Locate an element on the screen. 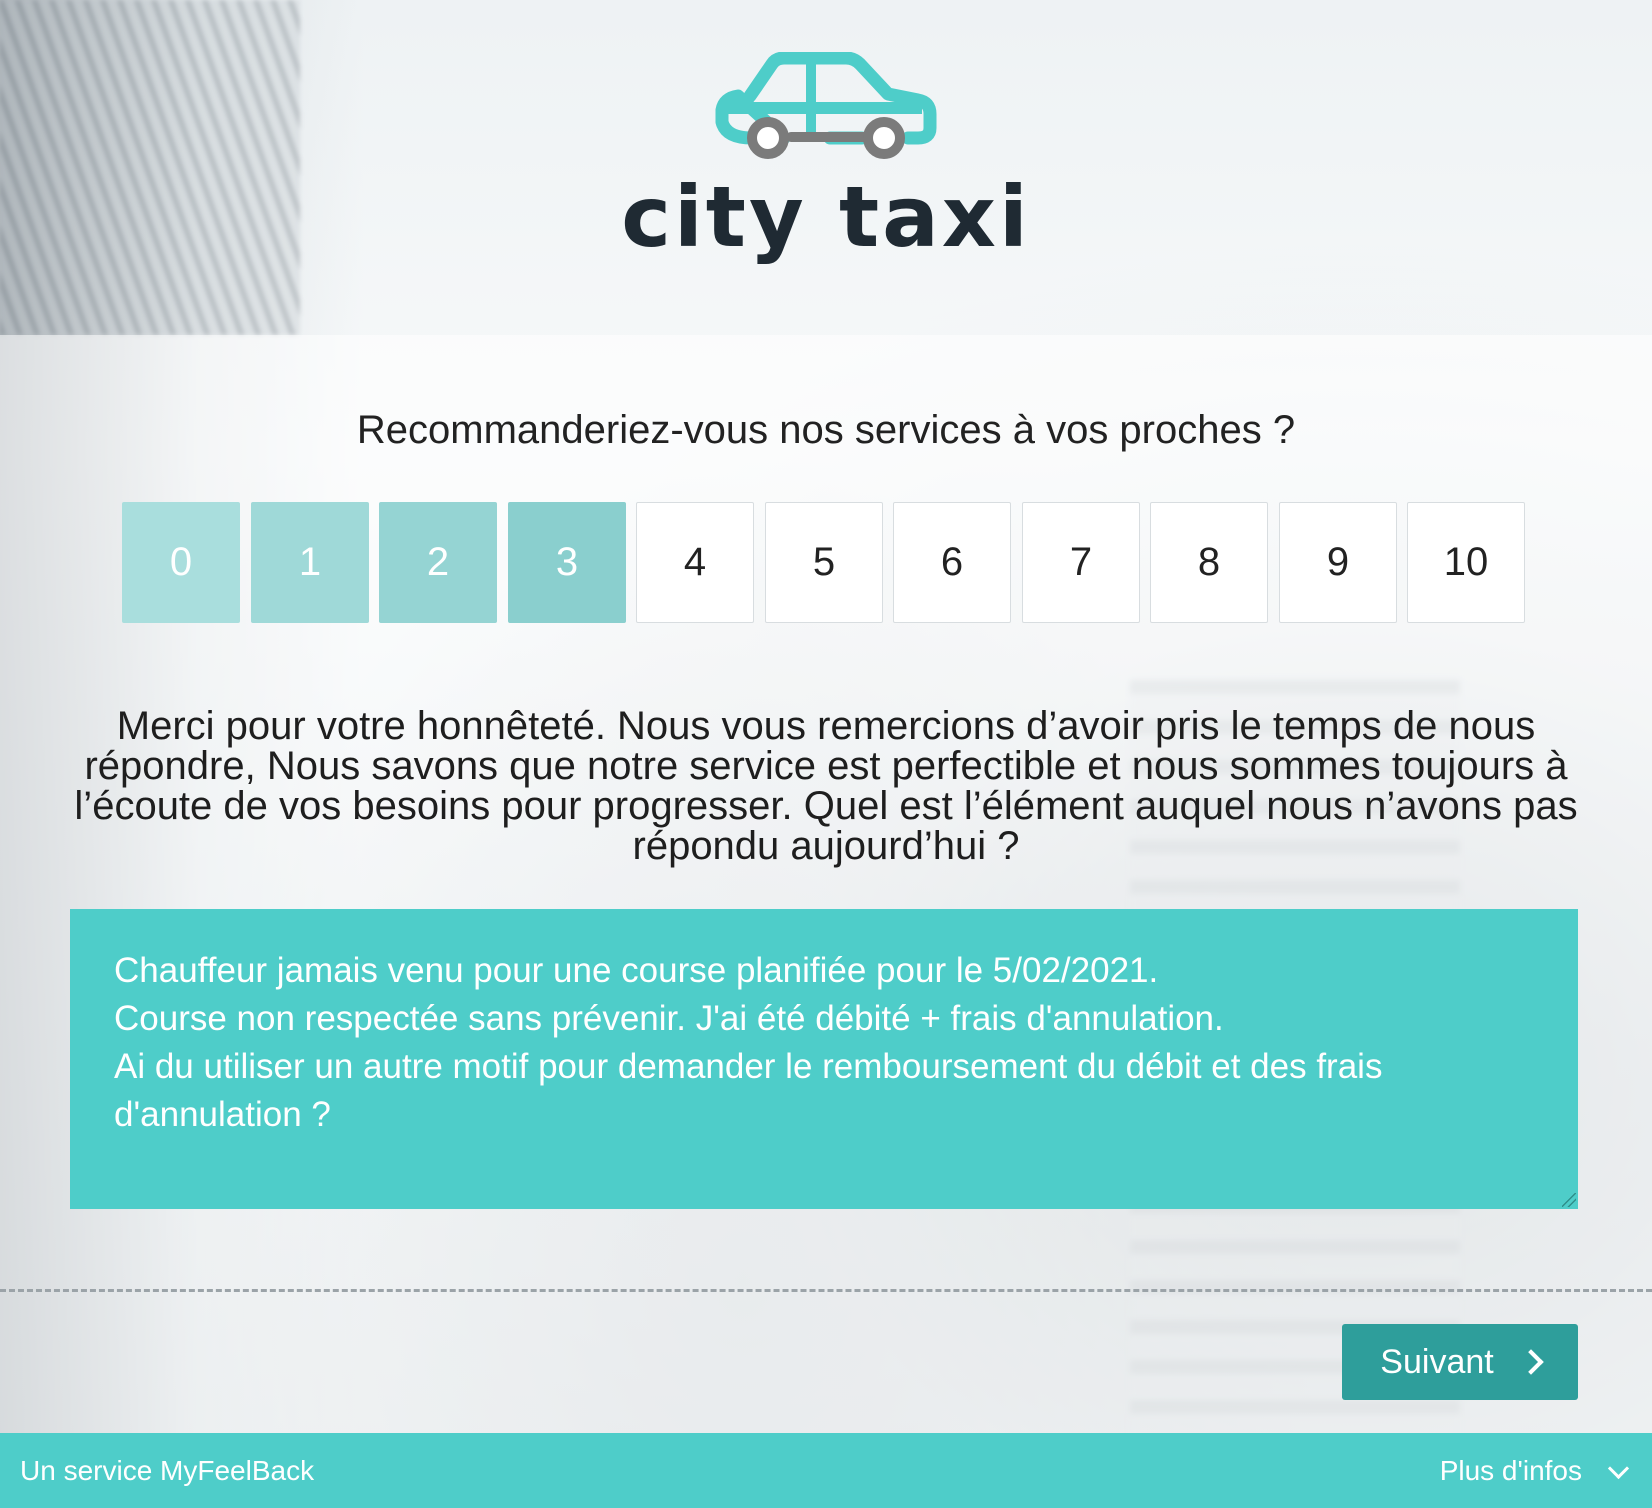 Image resolution: width=1652 pixels, height=1508 pixels. footer: Un service MyFeelBack Plus d'infos is located at coordinates (826, 1470).